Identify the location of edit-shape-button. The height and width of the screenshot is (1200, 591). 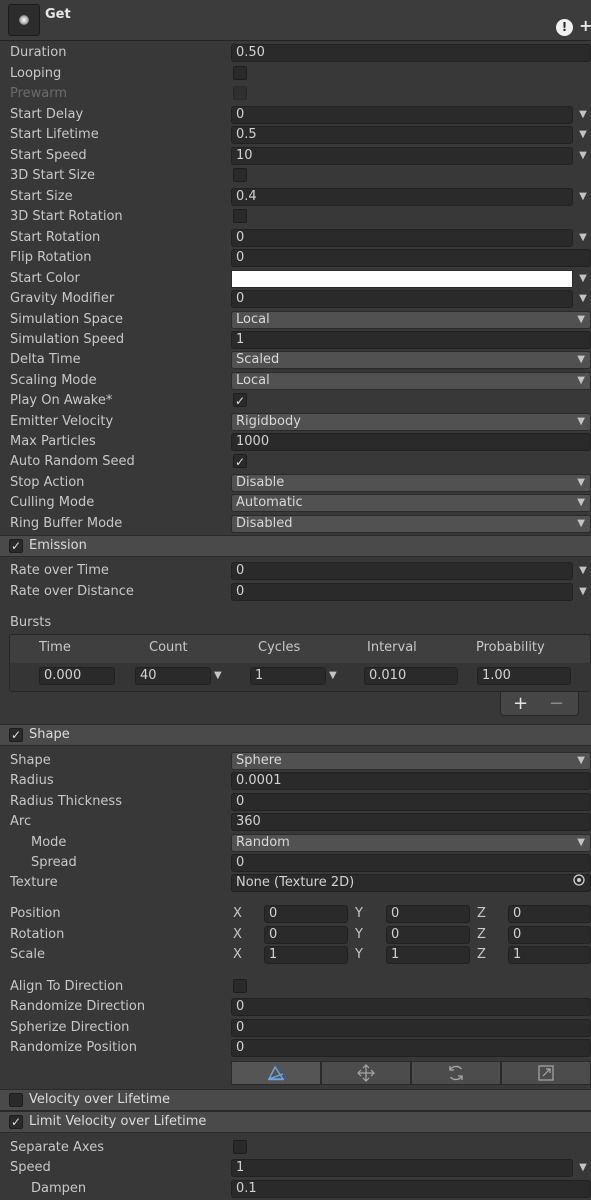
(276, 1073).